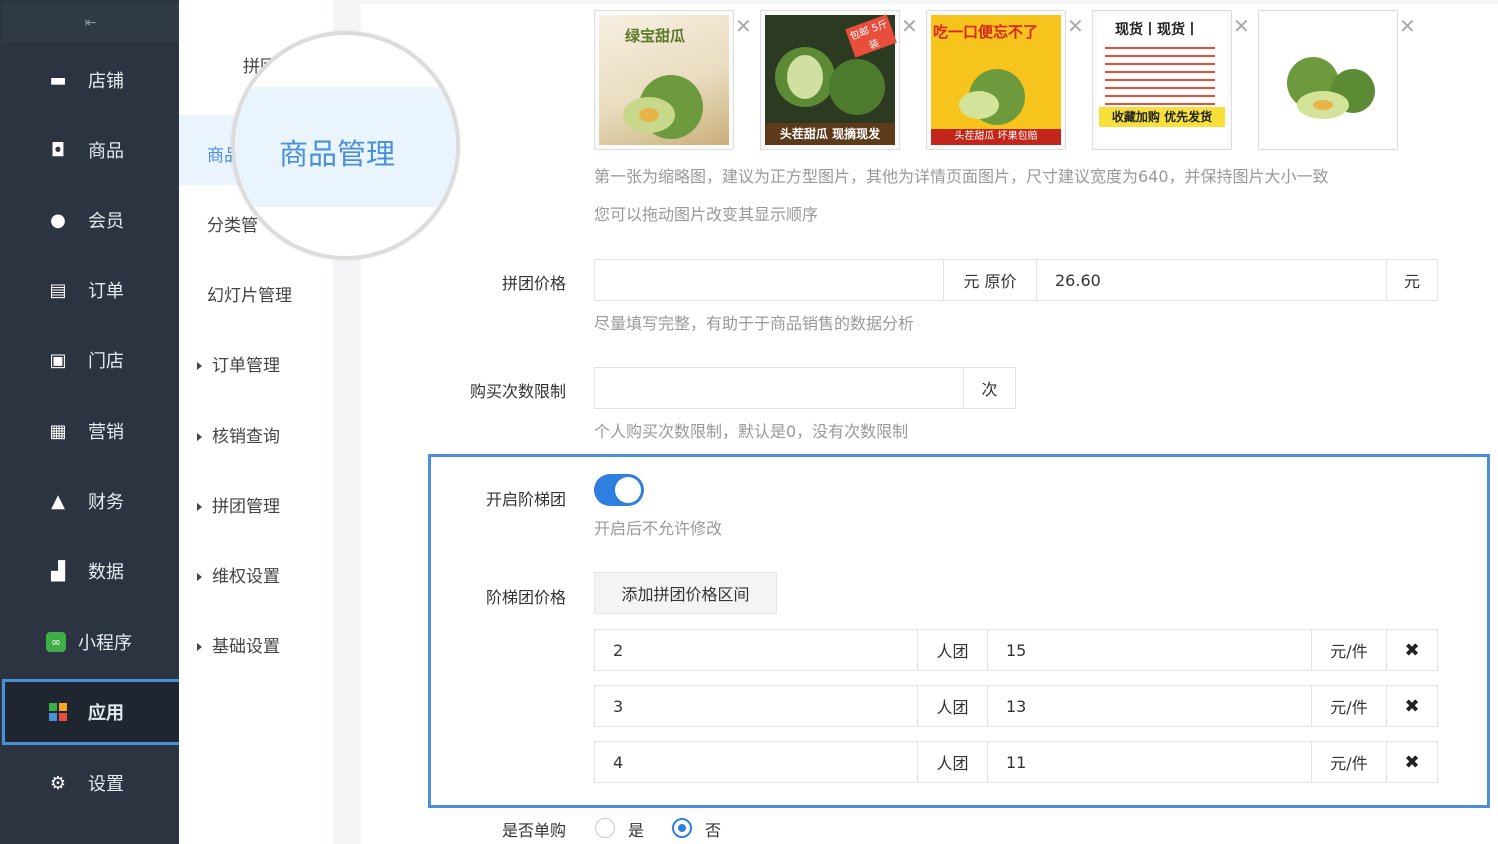 The width and height of the screenshot is (1498, 844). I want to click on sidebar-item-orders: ▤ 订单, so click(90, 290).